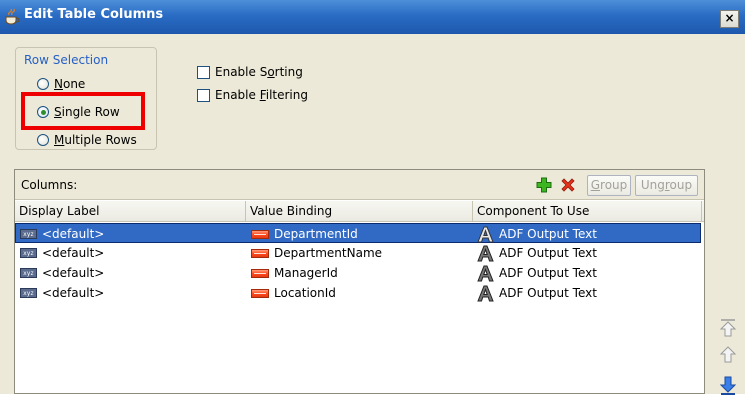 This screenshot has width=745, height=396. What do you see at coordinates (729, 19) in the screenshot?
I see `close-button: ×` at bounding box center [729, 19].